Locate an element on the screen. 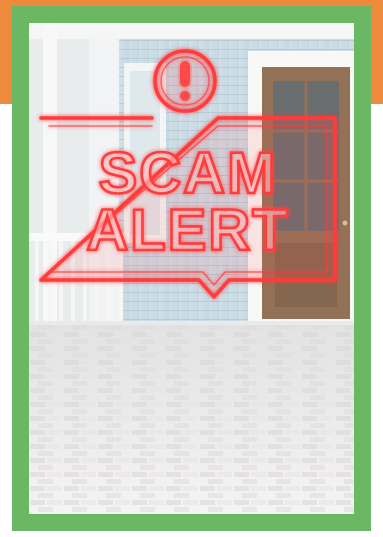  sign-text-line-2: ALERT is located at coordinates (187, 230).